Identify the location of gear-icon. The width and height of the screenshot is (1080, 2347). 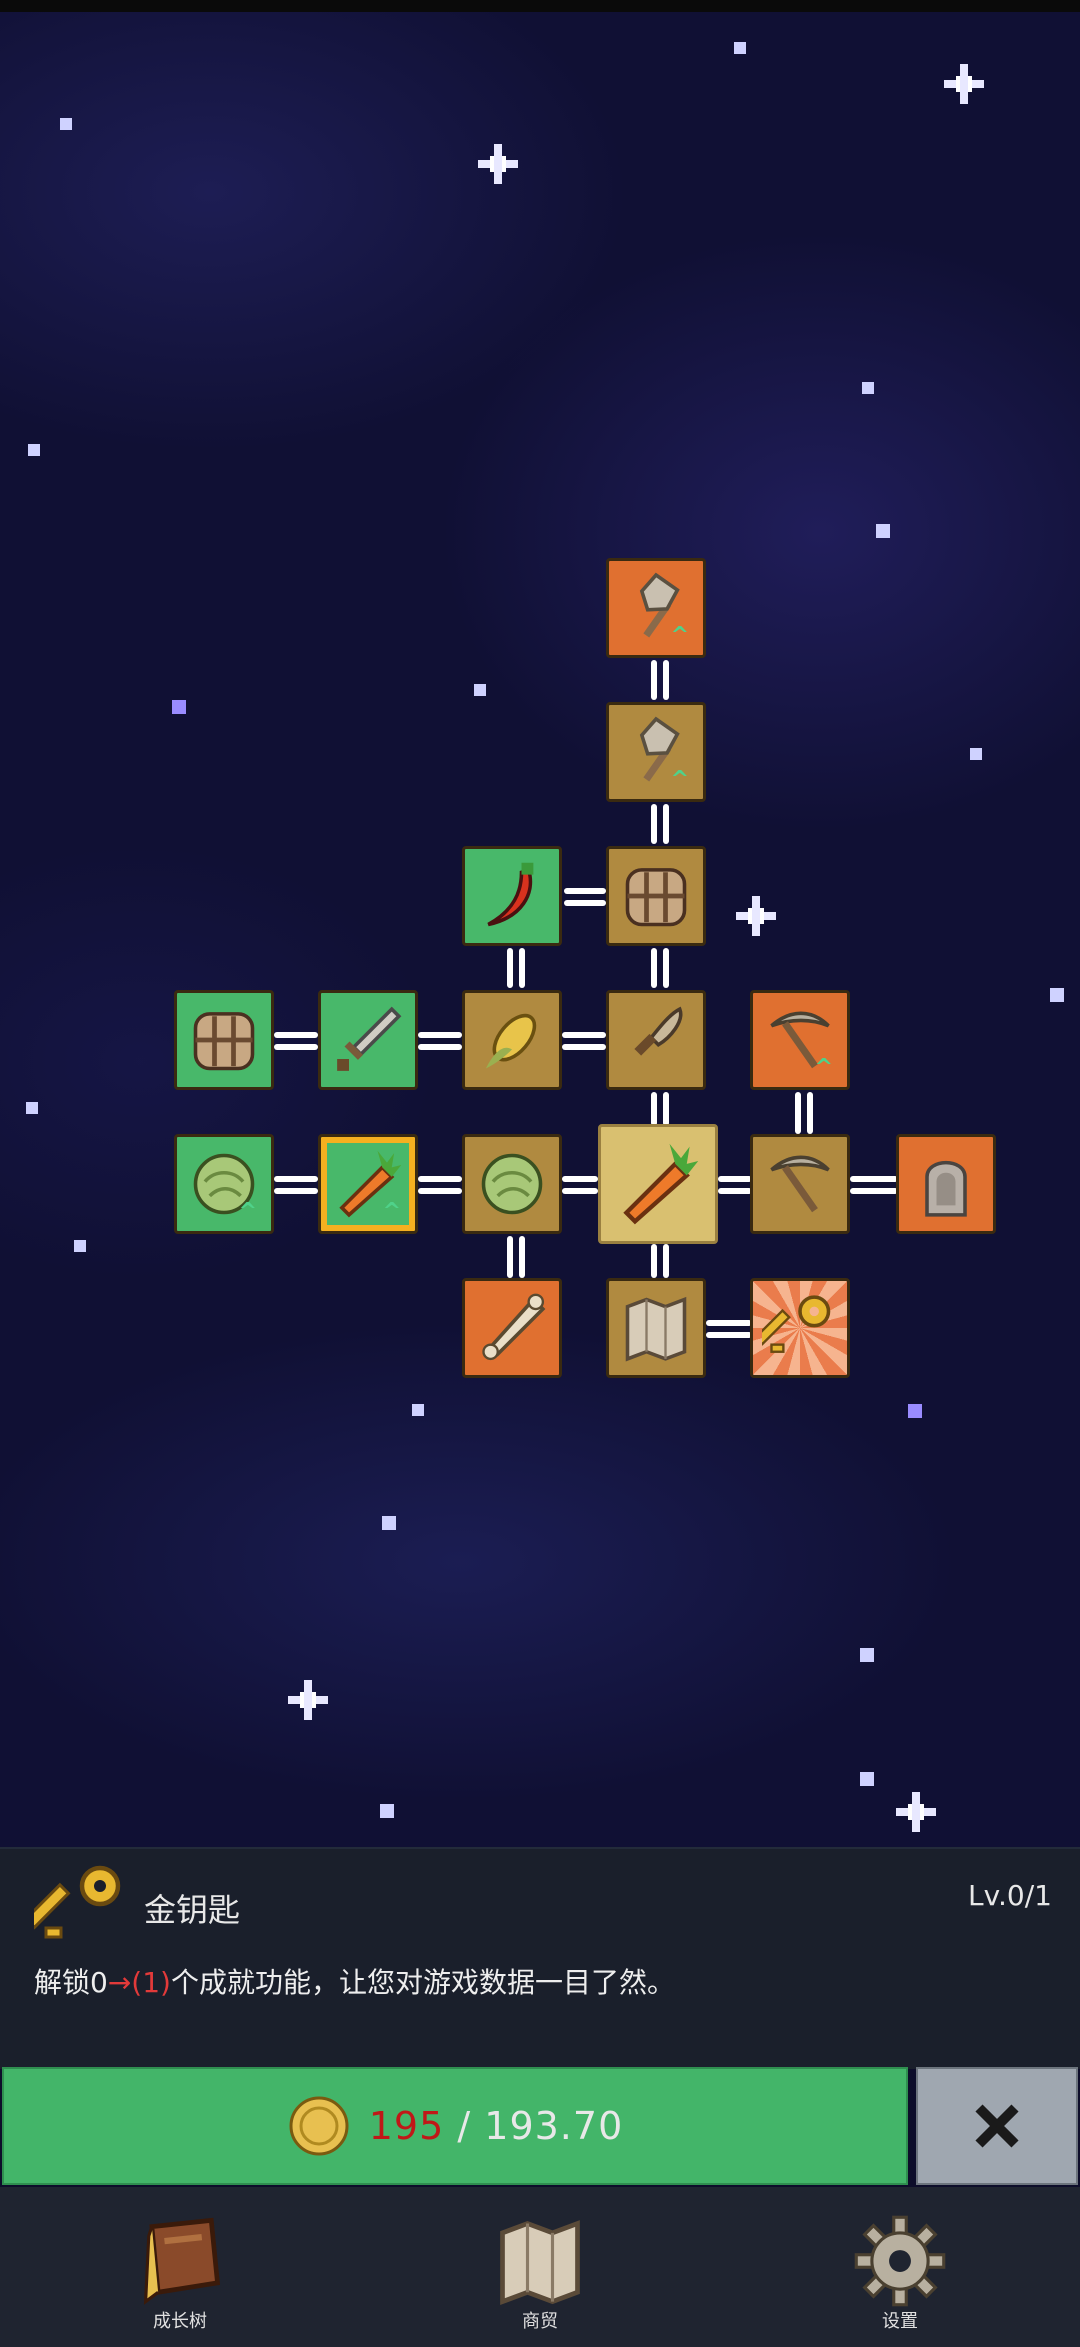
(900, 2261).